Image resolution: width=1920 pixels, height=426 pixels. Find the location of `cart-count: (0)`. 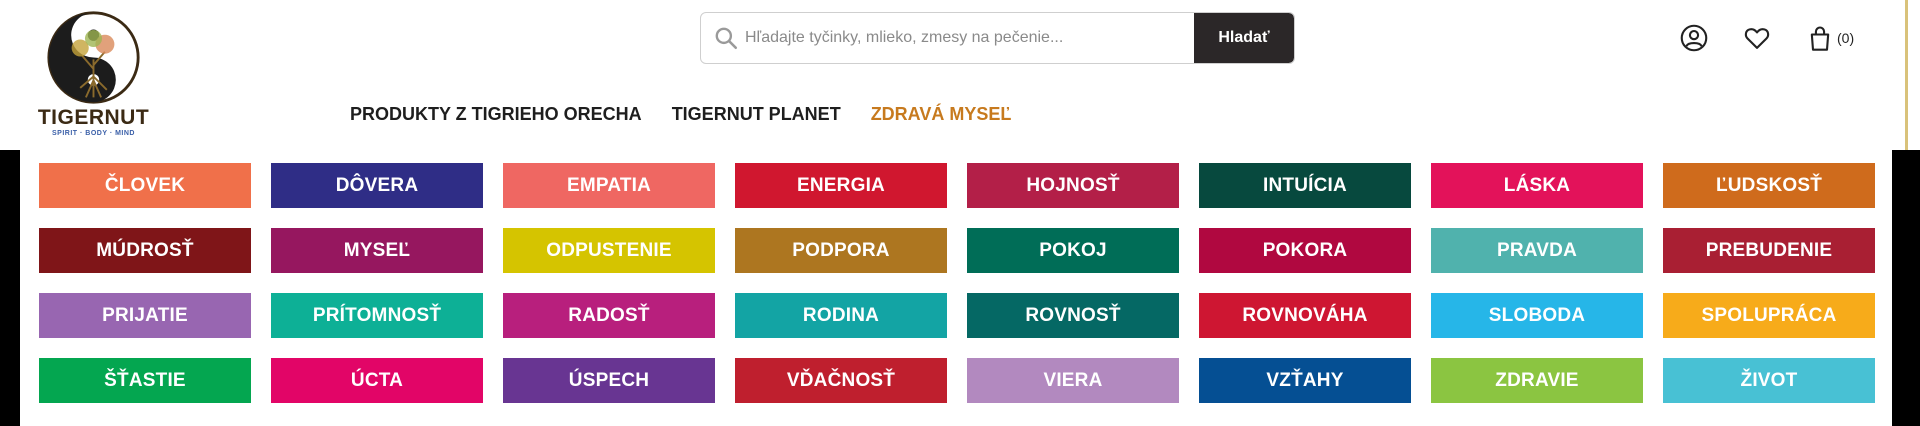

cart-count: (0) is located at coordinates (1845, 38).